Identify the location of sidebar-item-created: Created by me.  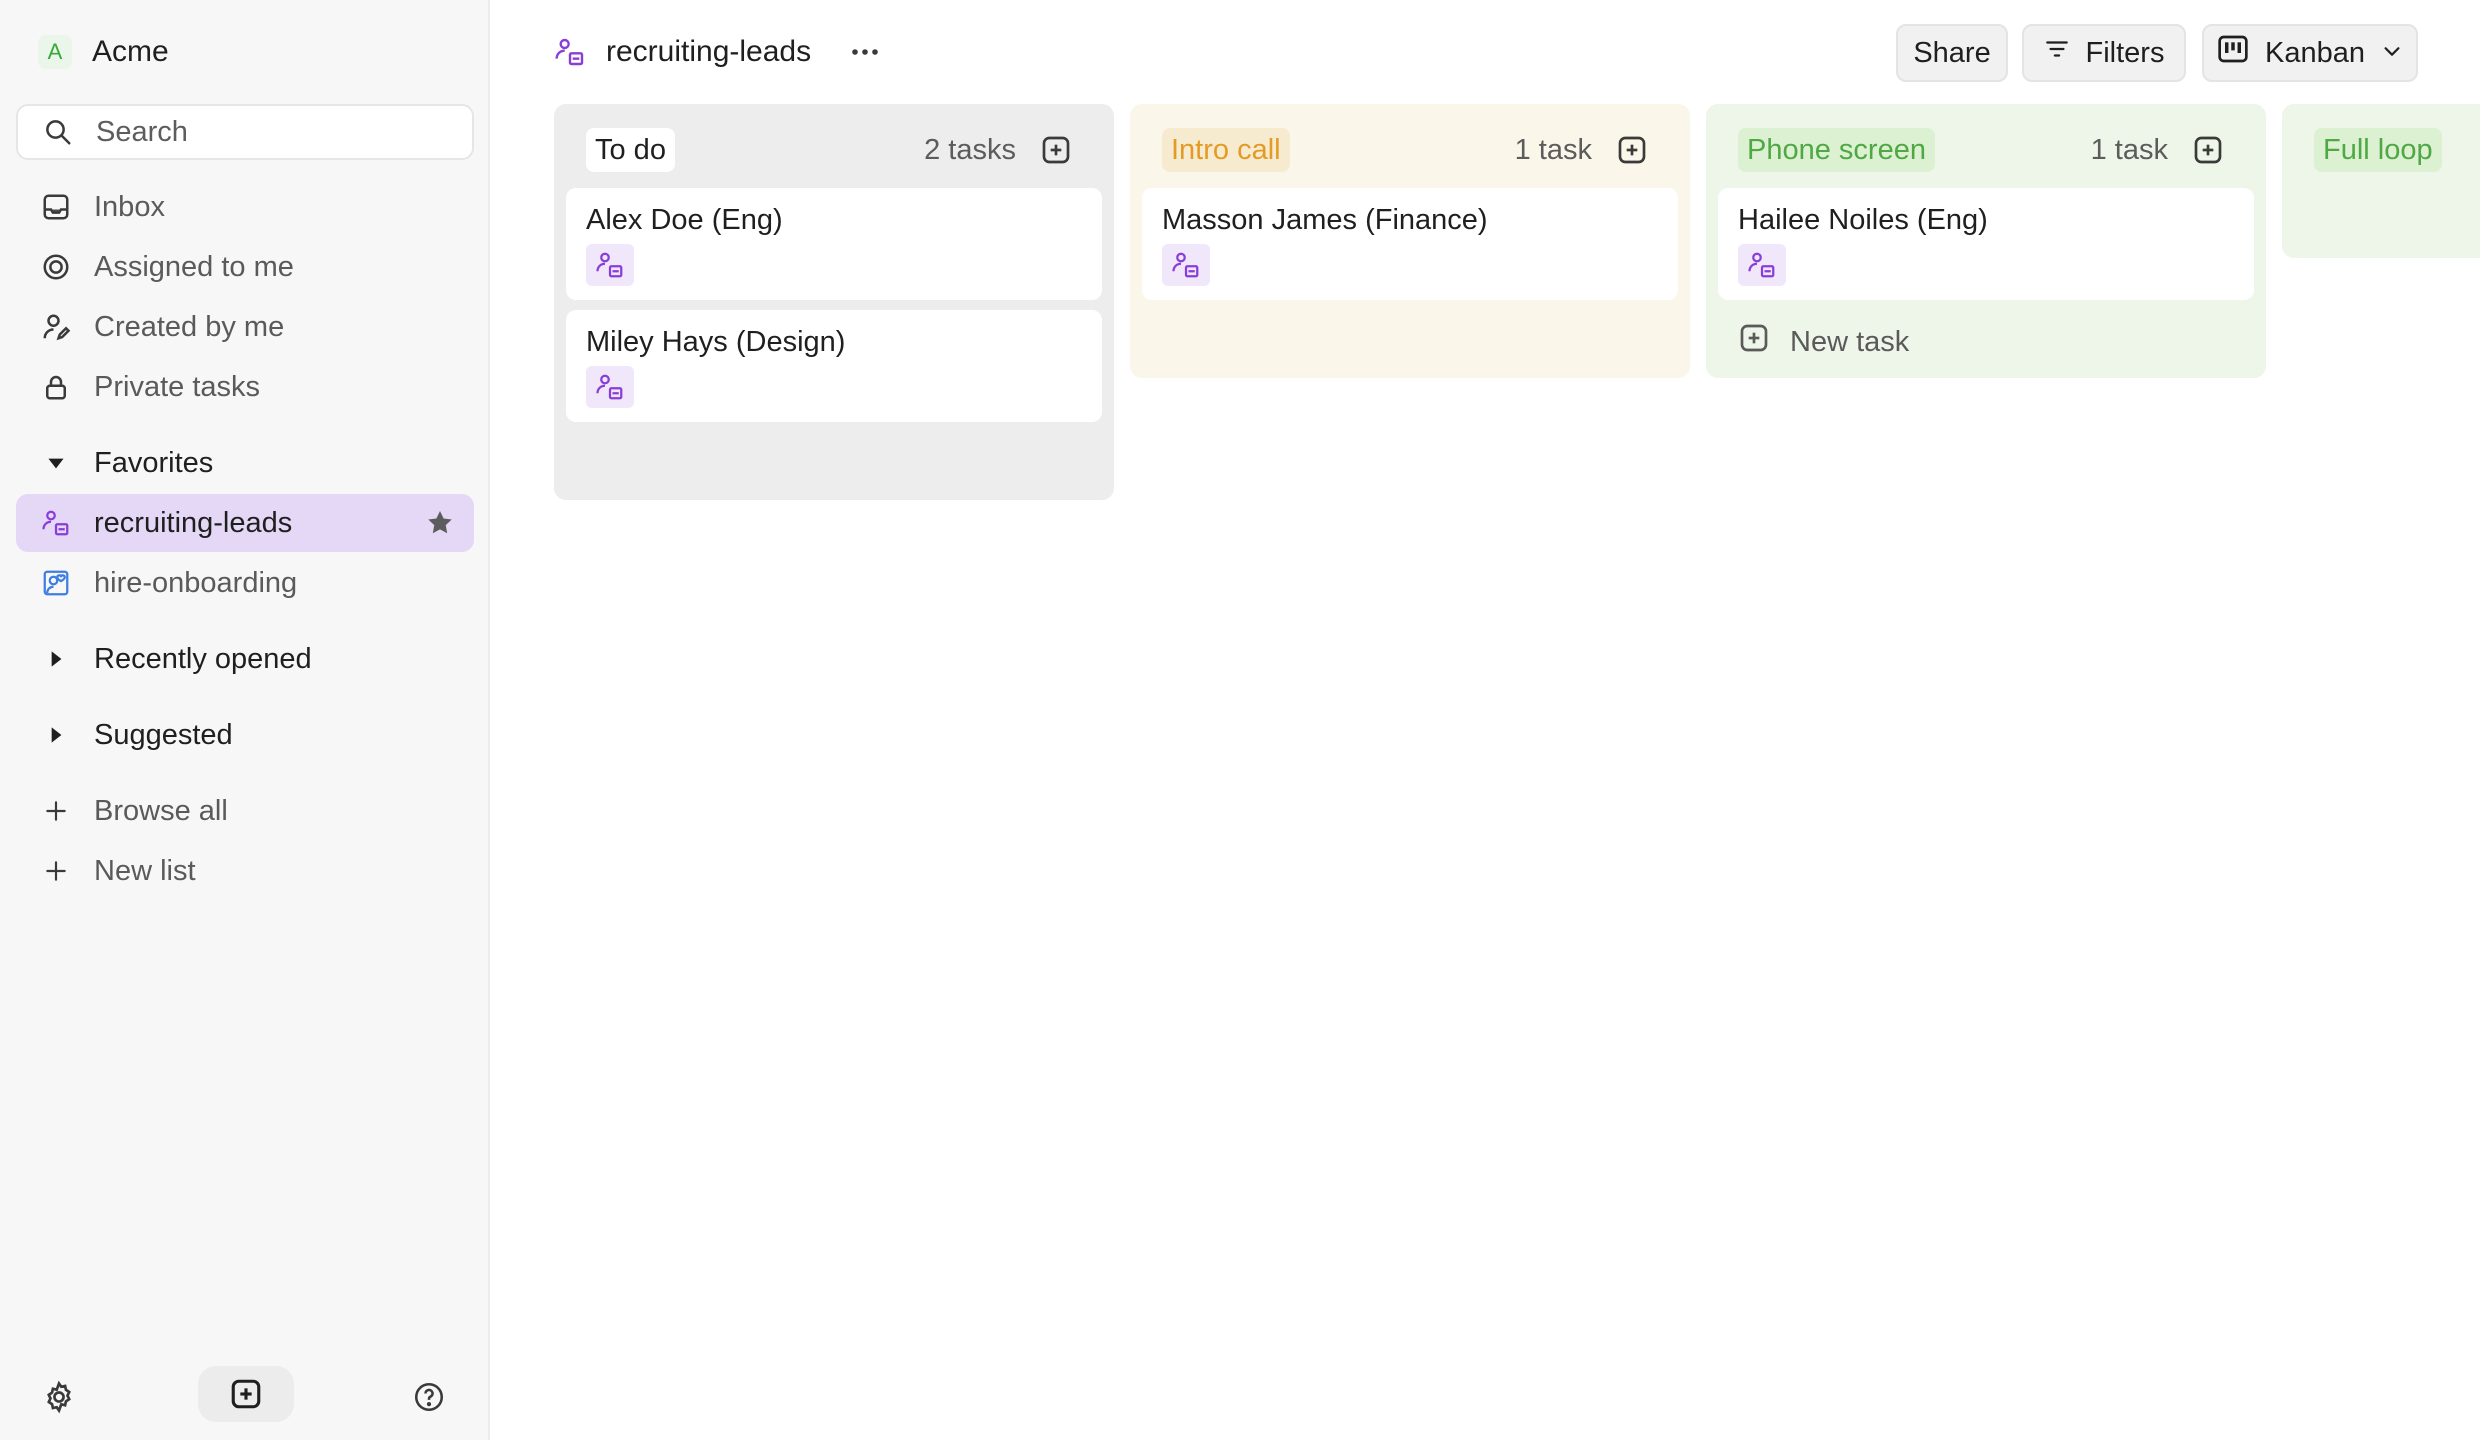
(245, 327).